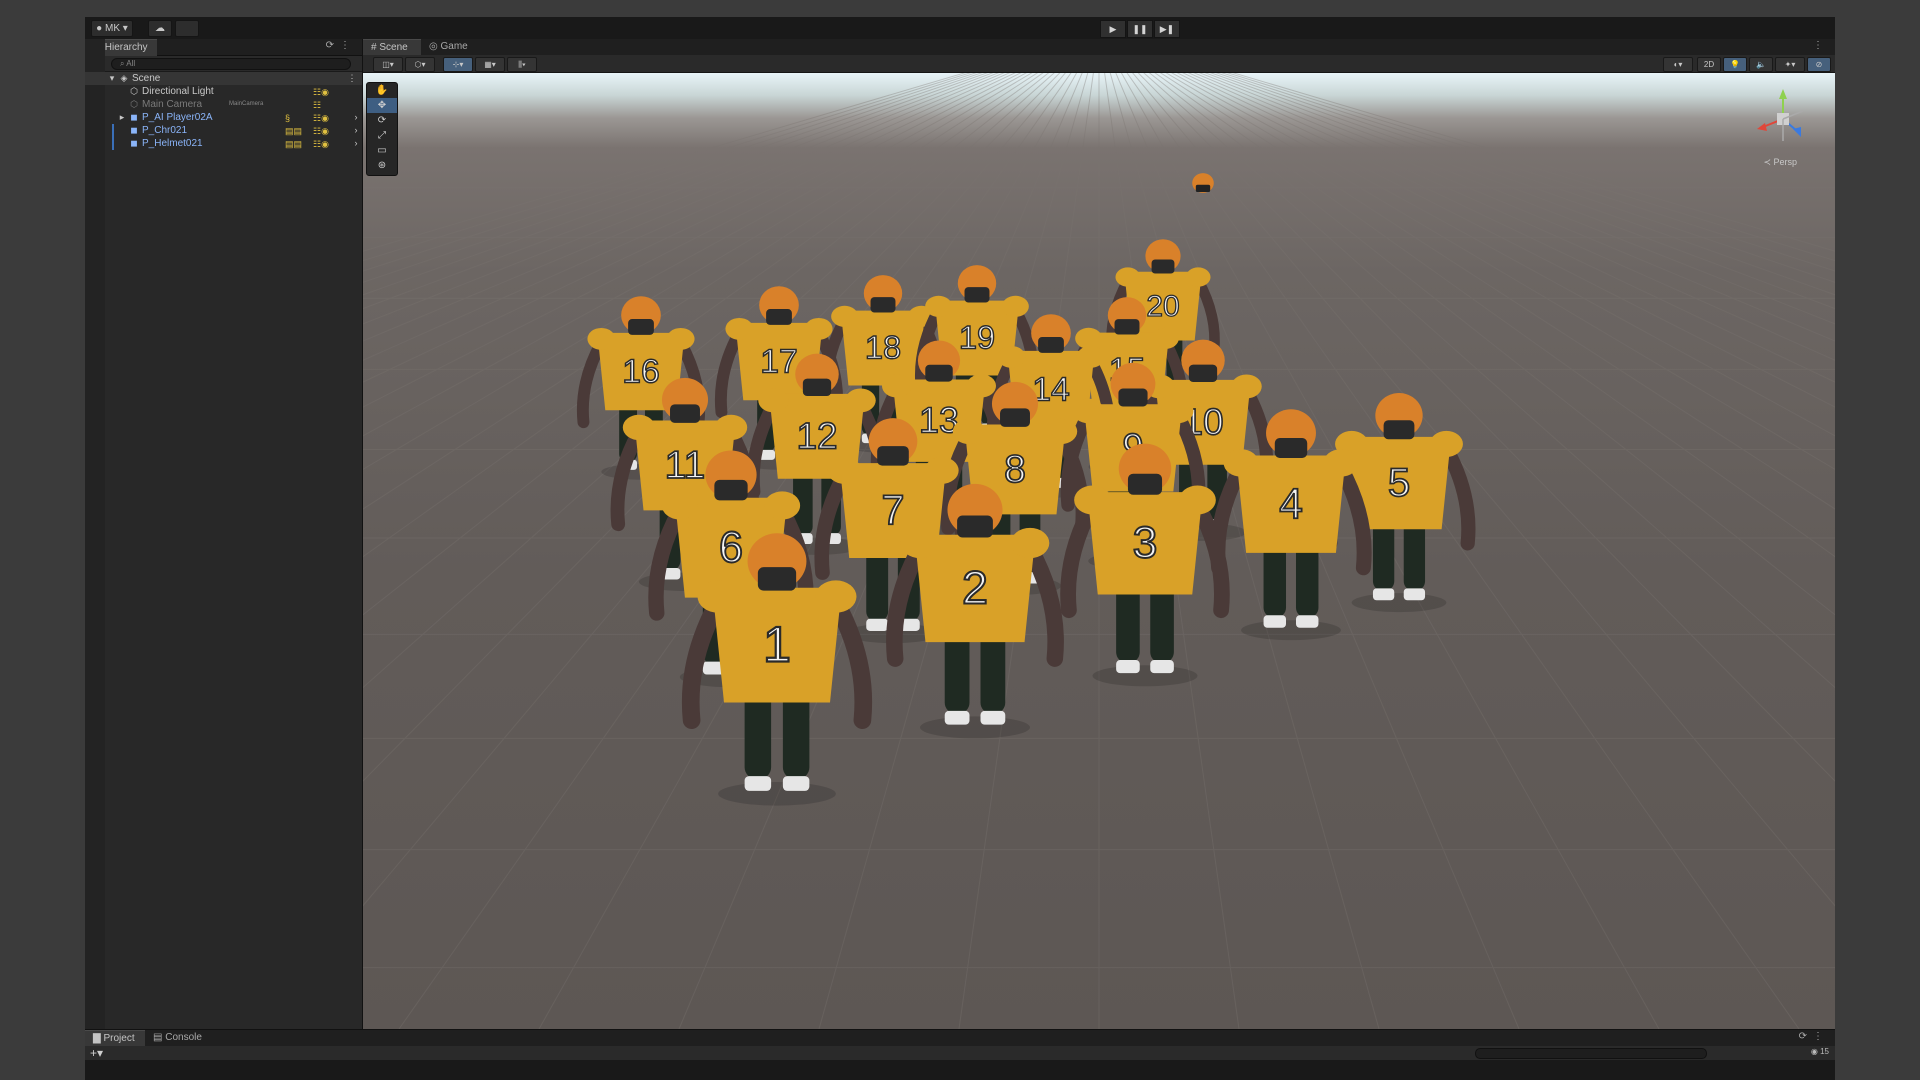 Image resolution: width=1920 pixels, height=1080 pixels. I want to click on jersey-number: 12, so click(816, 435).